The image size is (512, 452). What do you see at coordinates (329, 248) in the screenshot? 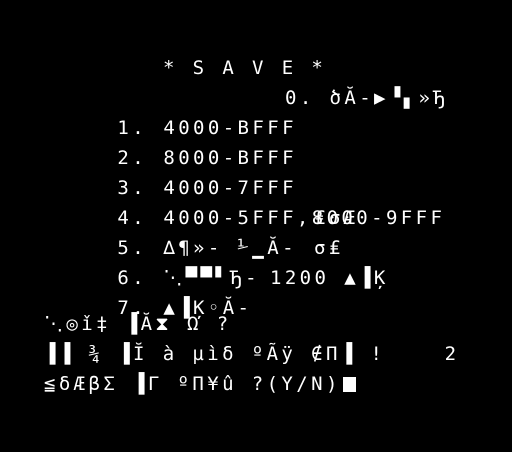
I see `menu-item-6-extra: σ₤` at bounding box center [329, 248].